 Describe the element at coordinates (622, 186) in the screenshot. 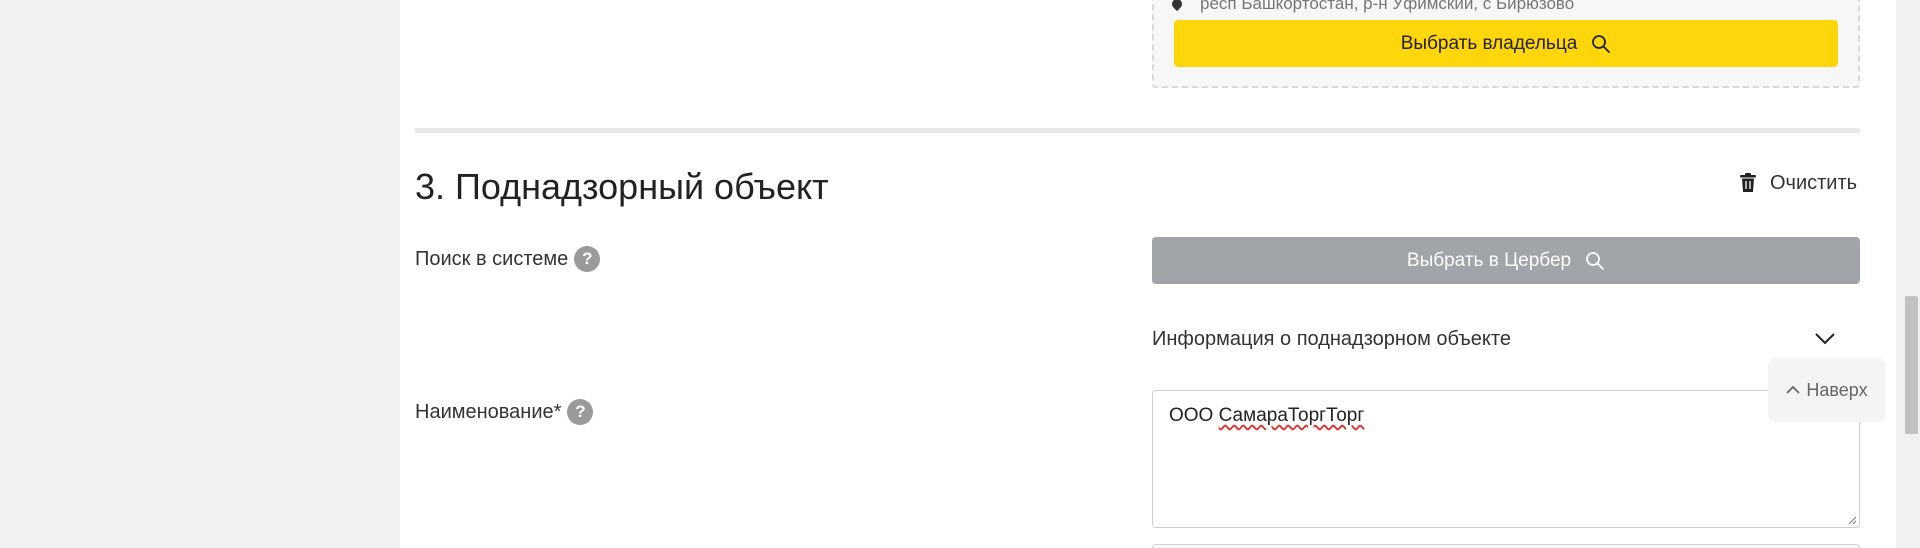

I see `section-title: 3. Поднадзорный объект` at that location.